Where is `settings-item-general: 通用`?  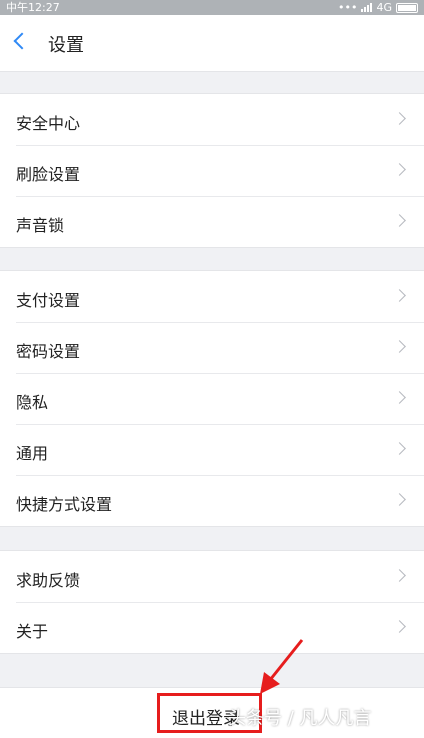
settings-item-general: 通用 is located at coordinates (212, 449).